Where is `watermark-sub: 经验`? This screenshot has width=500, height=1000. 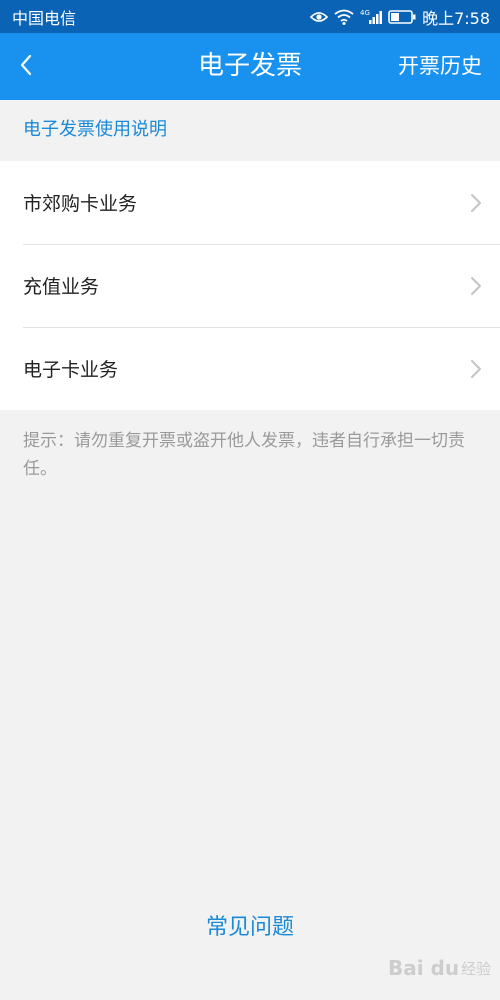
watermark-sub: 经验 is located at coordinates (476, 968).